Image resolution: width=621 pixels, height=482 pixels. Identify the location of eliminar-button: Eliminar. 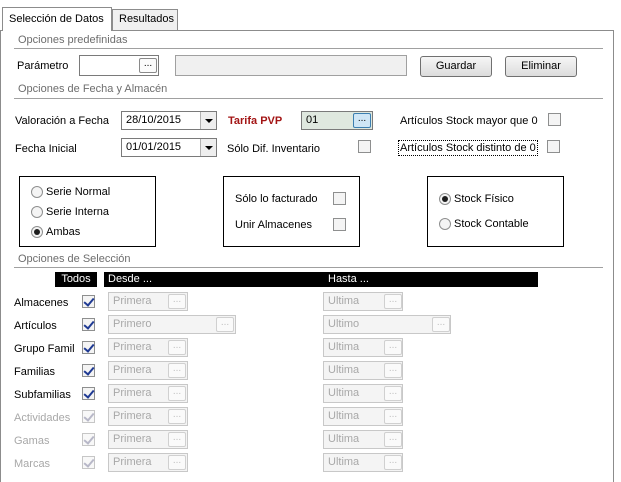
(541, 66).